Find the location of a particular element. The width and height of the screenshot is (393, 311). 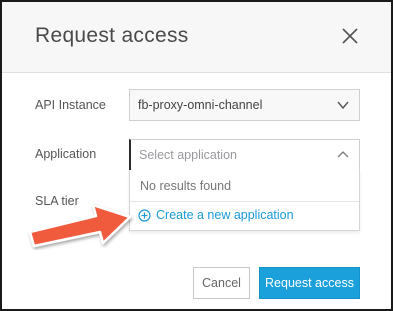

dropdown-divider is located at coordinates (244, 201).